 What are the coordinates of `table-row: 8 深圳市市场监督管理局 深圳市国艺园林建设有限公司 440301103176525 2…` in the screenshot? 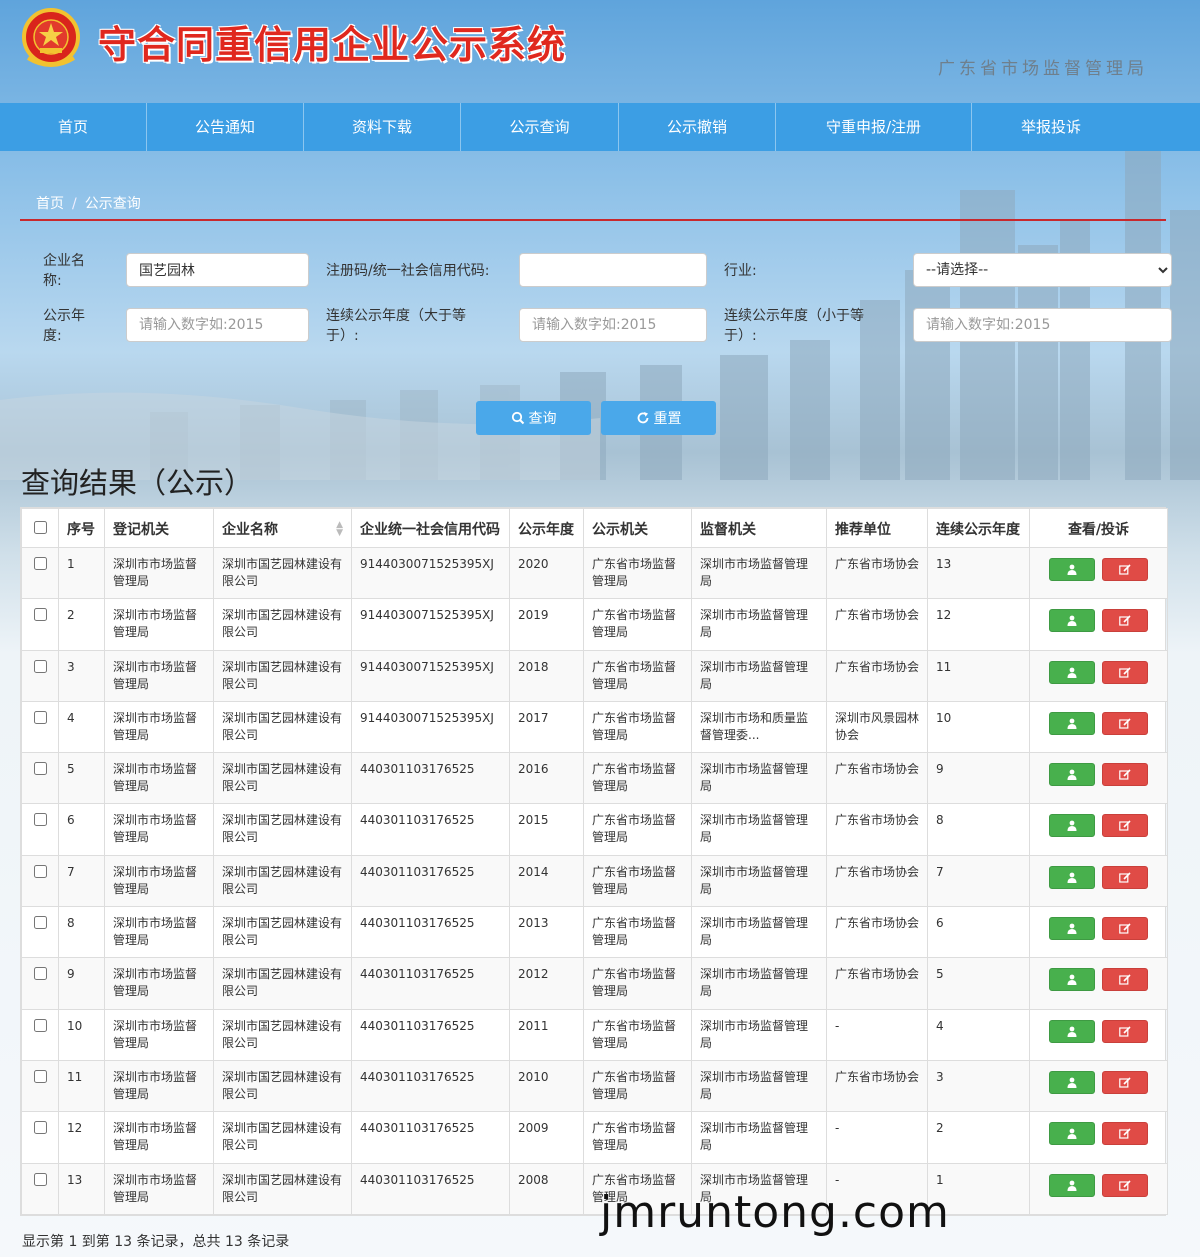 It's located at (594, 932).